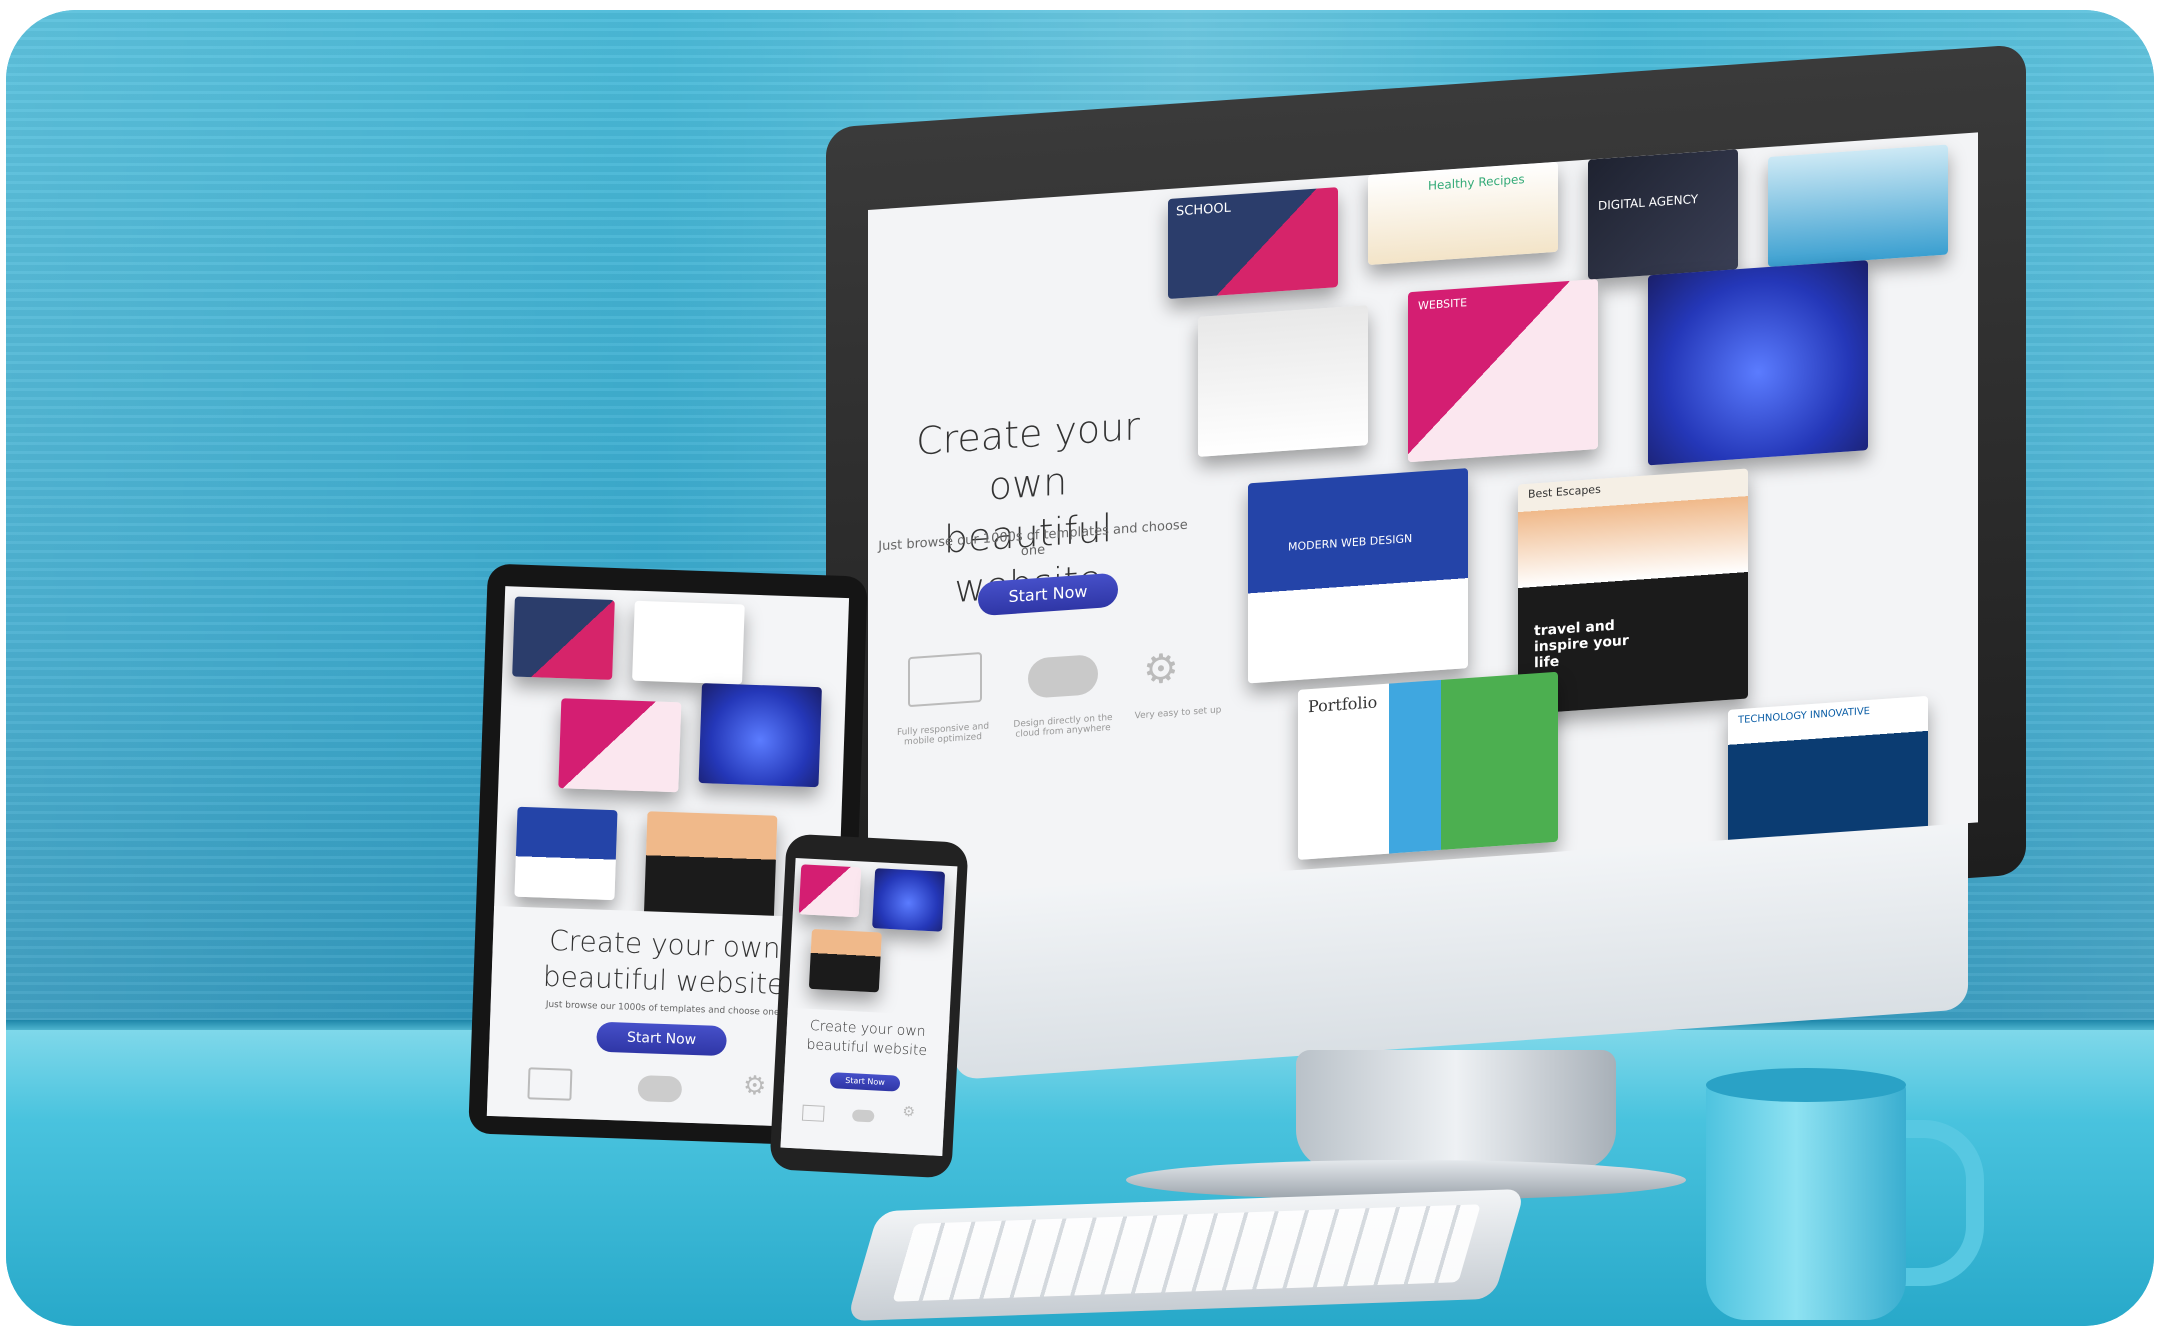 The height and width of the screenshot is (1331, 2160). What do you see at coordinates (1806, 1200) in the screenshot?
I see `coffee-mug` at bounding box center [1806, 1200].